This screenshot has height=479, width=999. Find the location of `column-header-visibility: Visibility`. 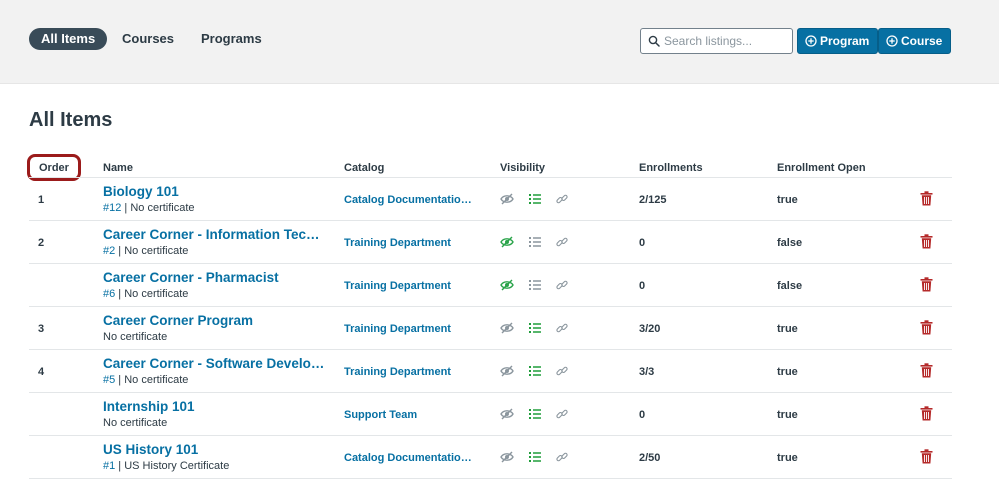

column-header-visibility: Visibility is located at coordinates (523, 168).